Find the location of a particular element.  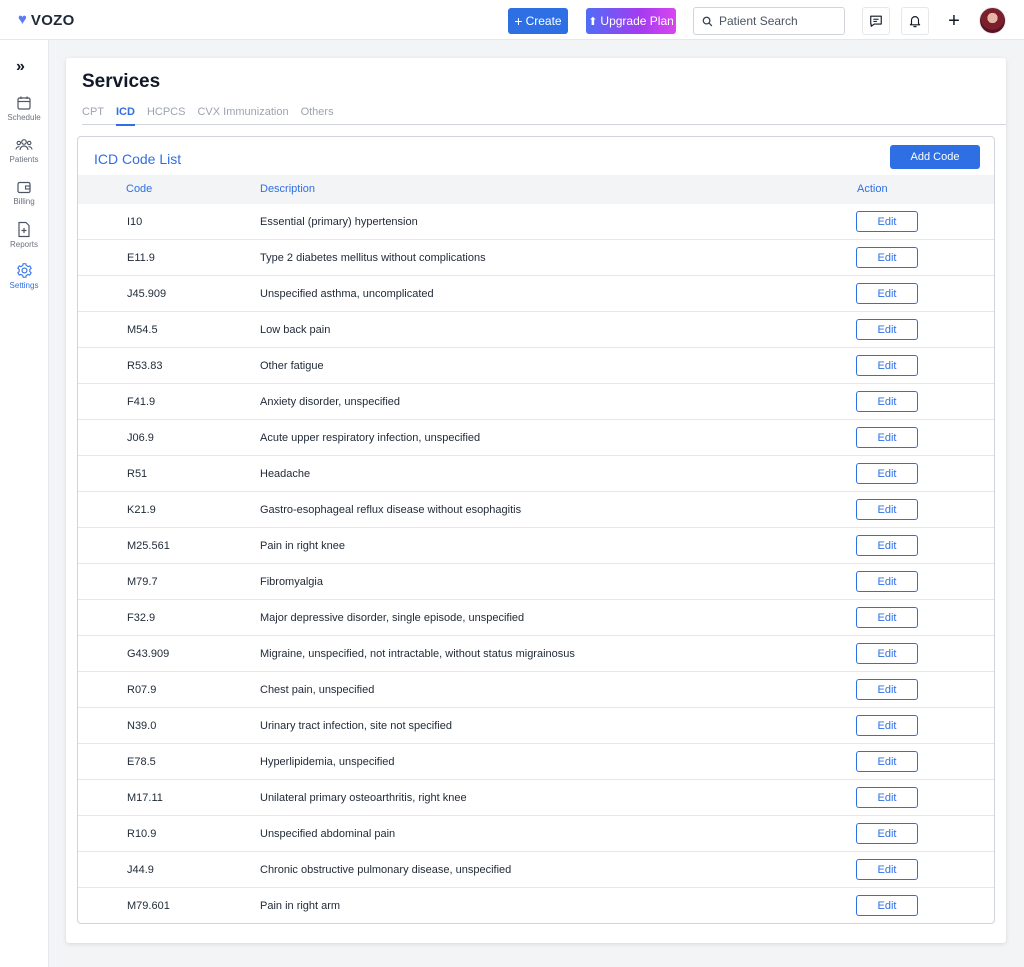

code-cell: M79.601 is located at coordinates (148, 906).